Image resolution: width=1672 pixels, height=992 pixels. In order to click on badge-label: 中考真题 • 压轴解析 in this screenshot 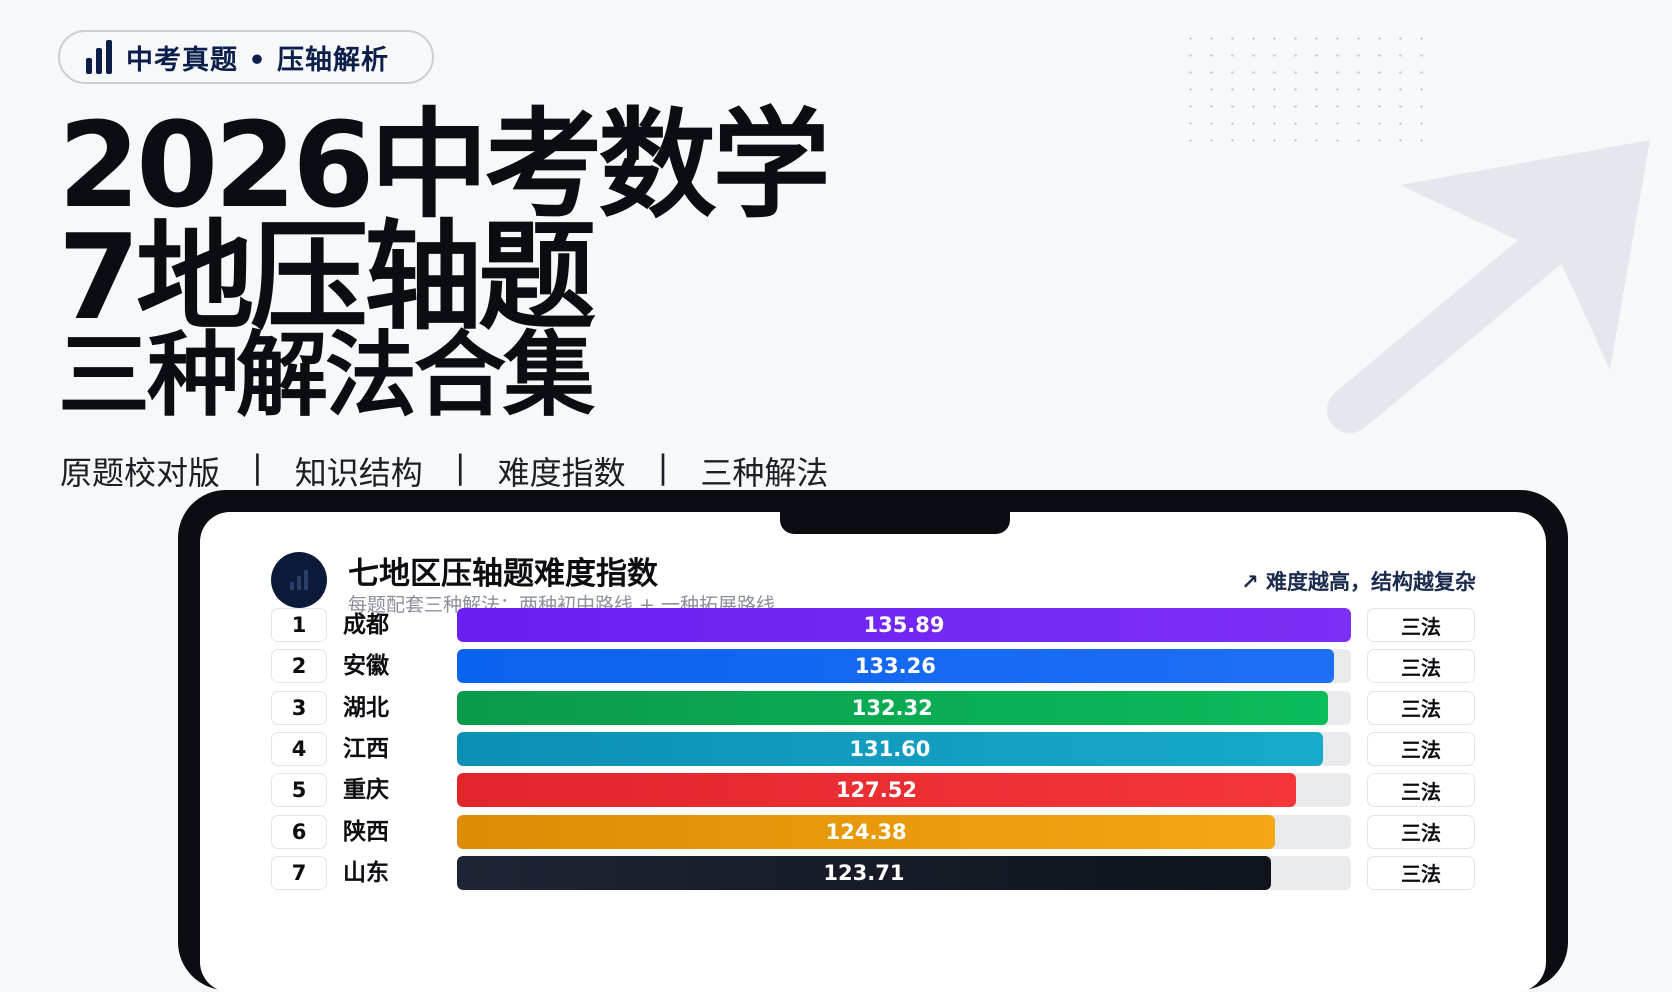, I will do `click(258, 60)`.